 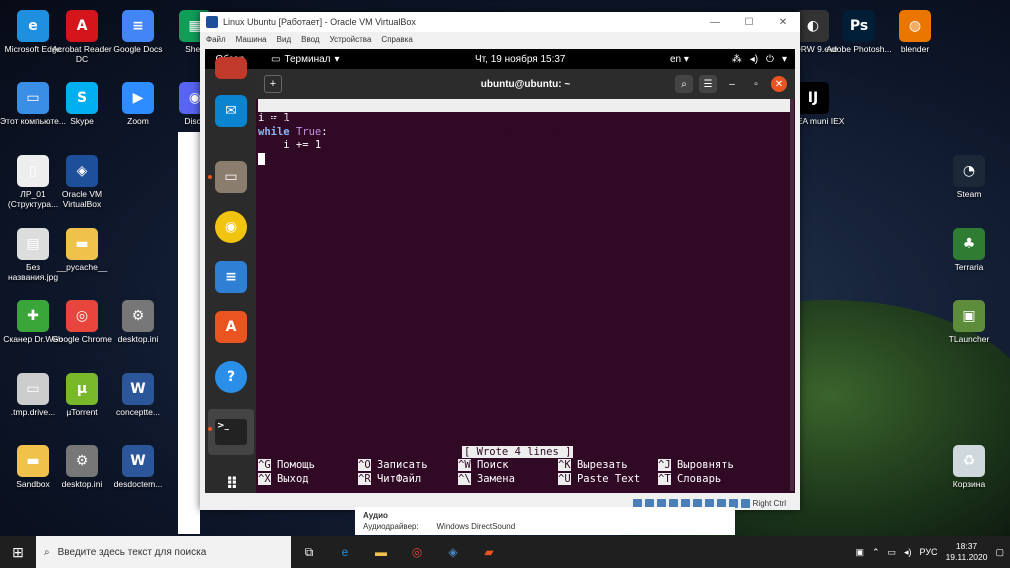 What do you see at coordinates (999, 552) in the screenshot?
I see `notifications-icon: ▢` at bounding box center [999, 552].